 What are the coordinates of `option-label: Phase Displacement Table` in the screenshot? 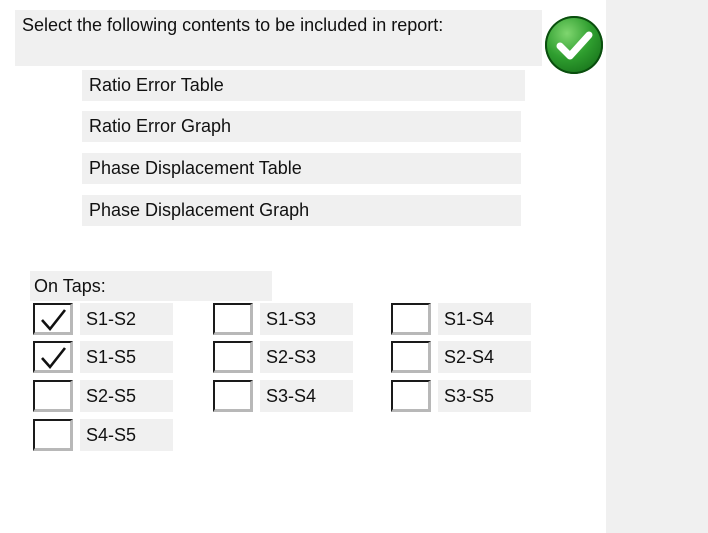 It's located at (195, 168).